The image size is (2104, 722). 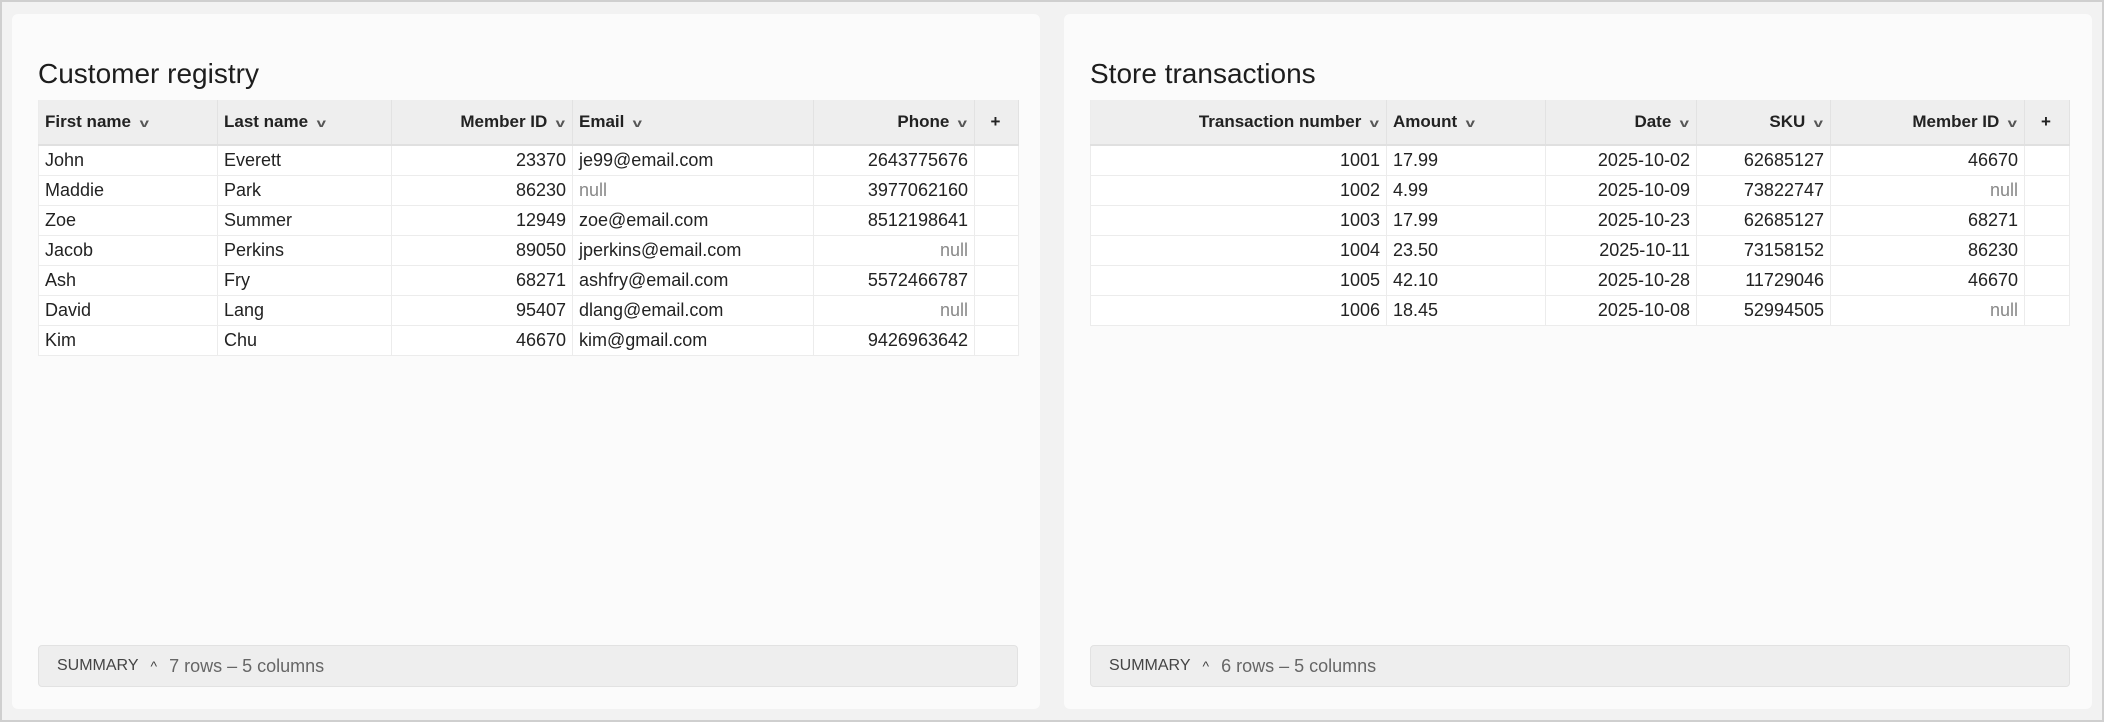 What do you see at coordinates (1238, 123) in the screenshot?
I see `column-header: Transaction number v` at bounding box center [1238, 123].